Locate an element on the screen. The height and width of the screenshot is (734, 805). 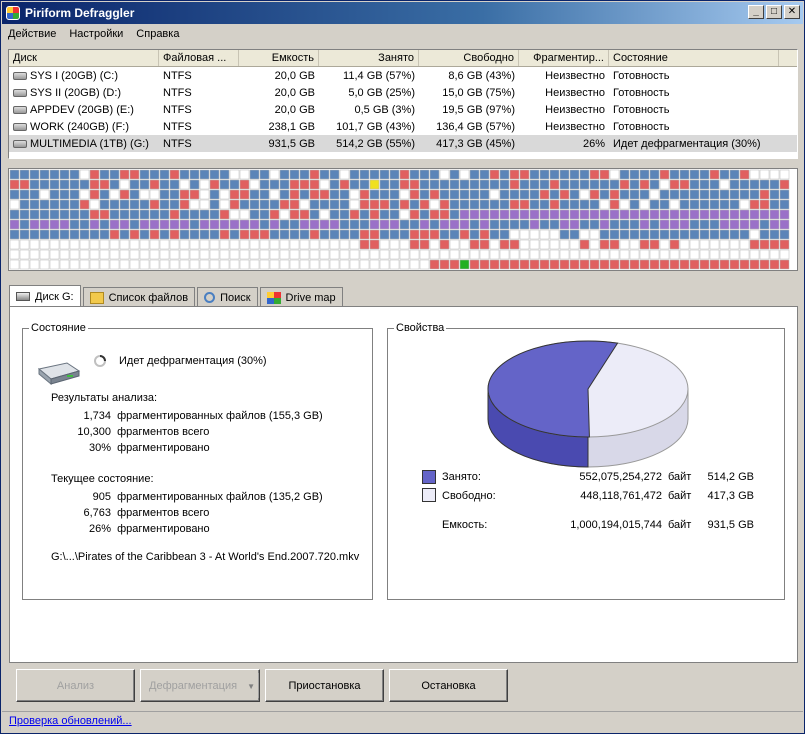
disk-usage-pie-chart is located at coordinates (588, 404).